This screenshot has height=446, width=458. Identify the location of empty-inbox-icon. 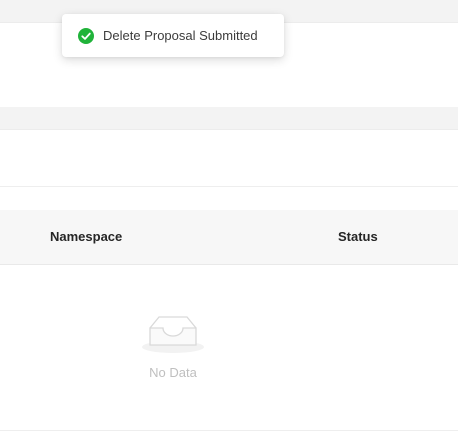
(173, 334).